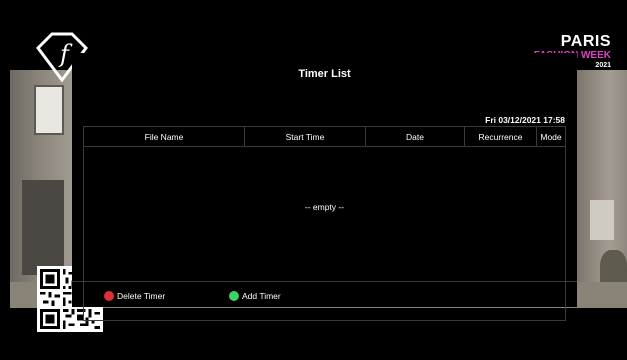 Image resolution: width=627 pixels, height=360 pixels. Describe the element at coordinates (324, 294) in the screenshot. I see `dialog-footer: Delete Timer Add Timer` at that location.